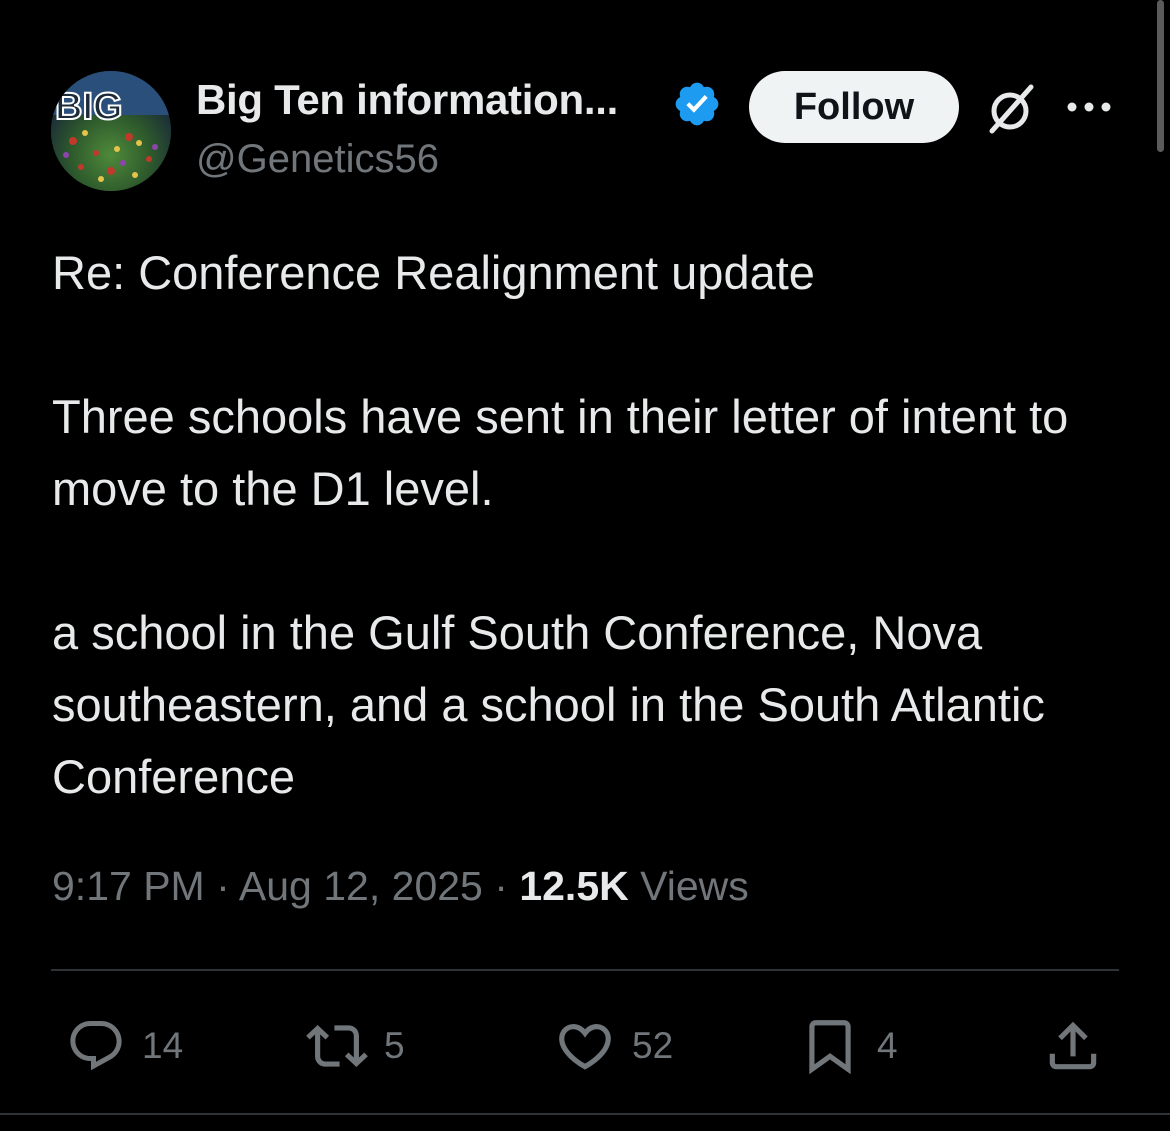  I want to click on grok-icon, so click(1010, 109).